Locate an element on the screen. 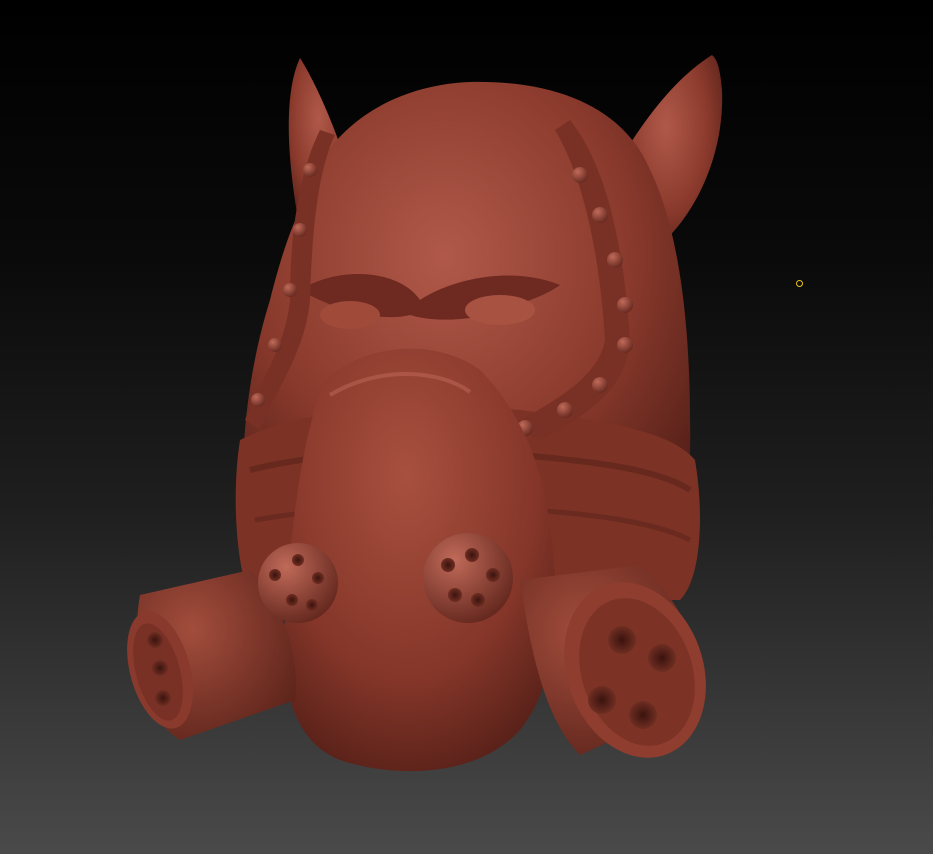  right-vent-knob is located at coordinates (468, 578).